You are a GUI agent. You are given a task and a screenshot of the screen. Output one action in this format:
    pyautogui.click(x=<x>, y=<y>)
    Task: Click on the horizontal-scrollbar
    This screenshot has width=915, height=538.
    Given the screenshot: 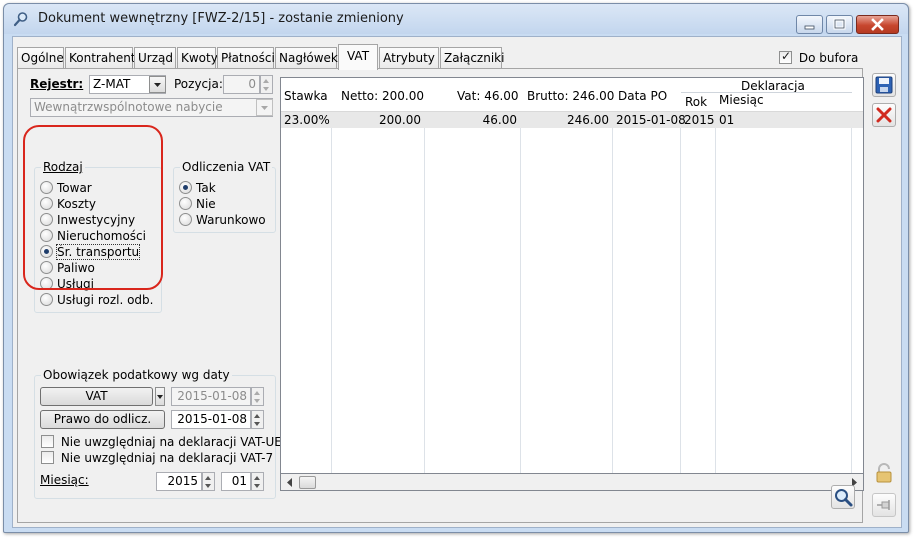 What is the action you would take?
    pyautogui.click(x=572, y=482)
    